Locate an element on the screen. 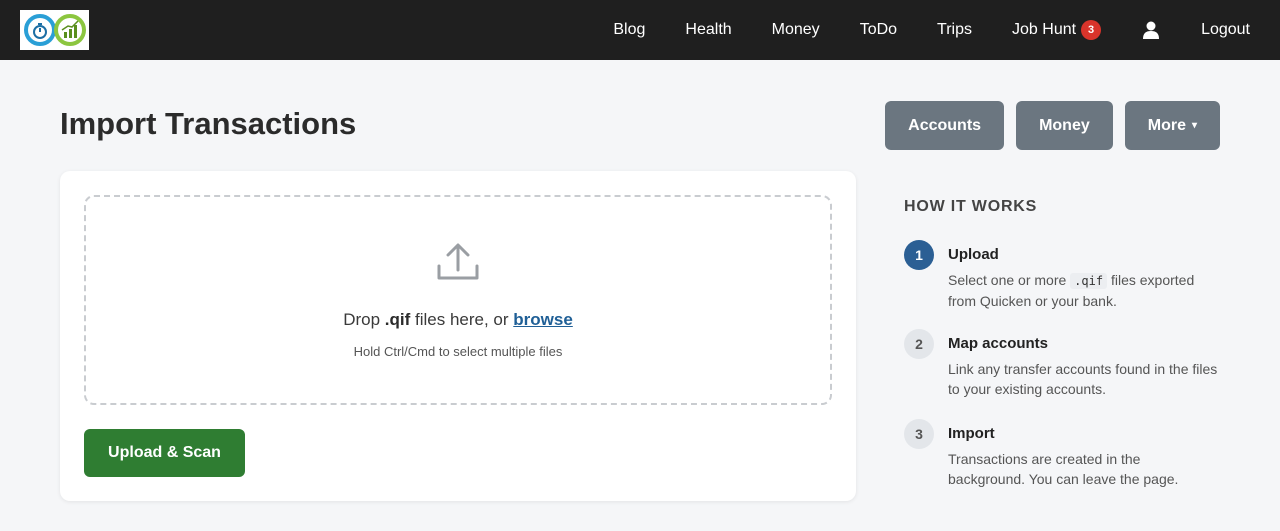 This screenshot has height=531, width=1280. logout-link: Logout is located at coordinates (1225, 30).